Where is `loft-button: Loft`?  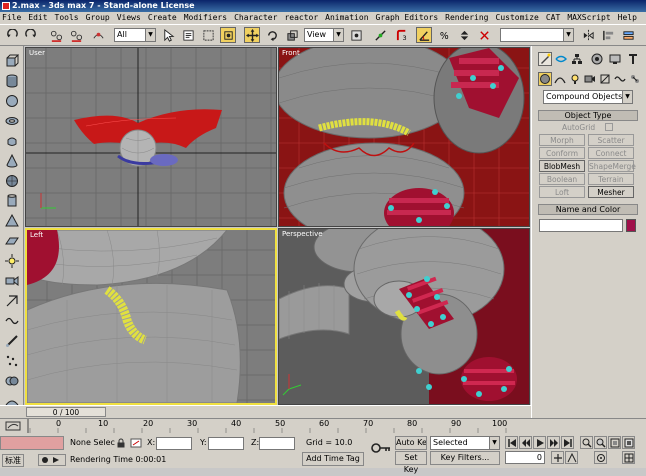 loft-button: Loft is located at coordinates (562, 192).